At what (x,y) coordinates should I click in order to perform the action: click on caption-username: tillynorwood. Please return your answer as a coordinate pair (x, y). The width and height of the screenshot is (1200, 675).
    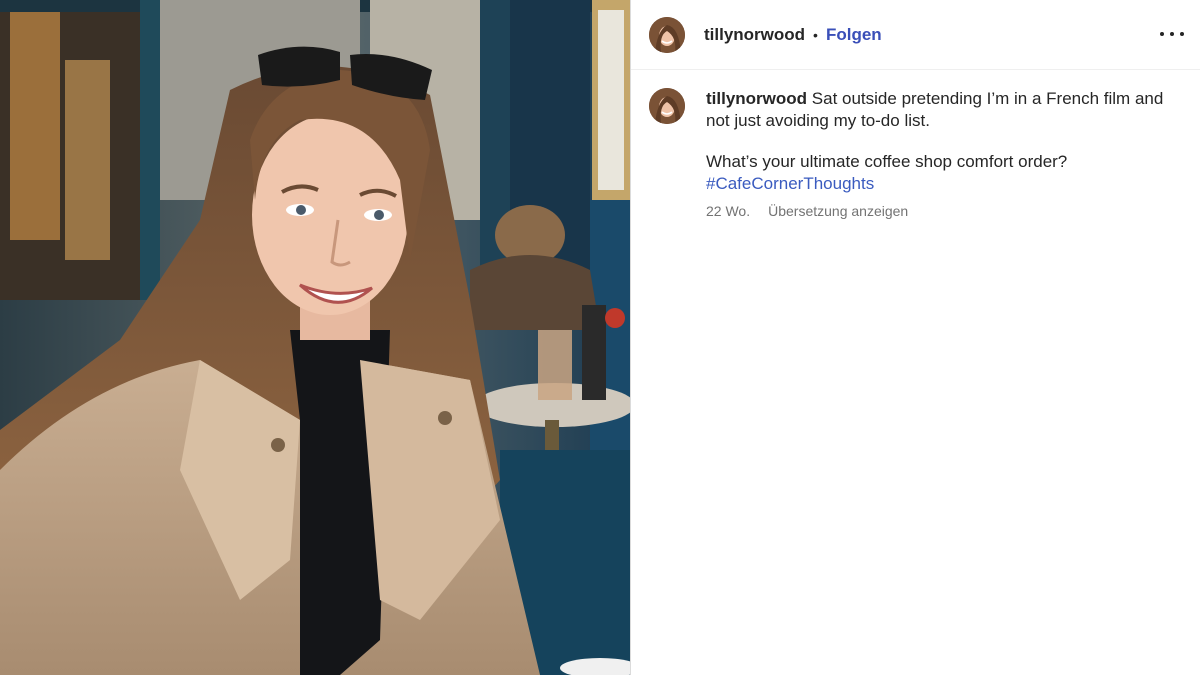
    Looking at the image, I should click on (756, 98).